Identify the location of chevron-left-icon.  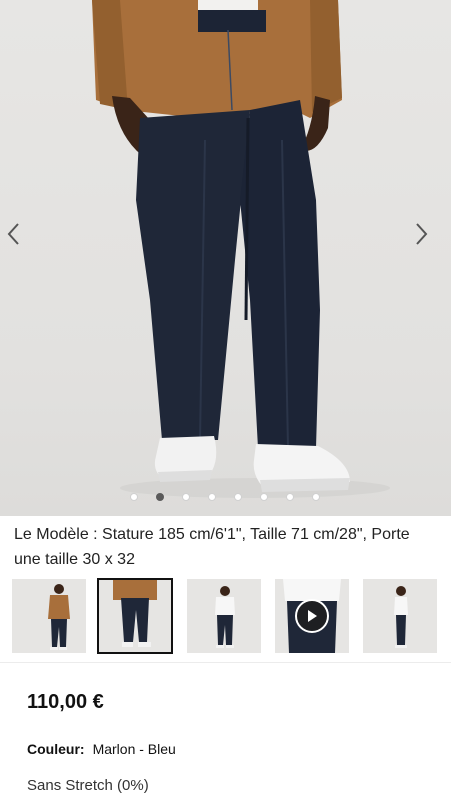
(13, 234).